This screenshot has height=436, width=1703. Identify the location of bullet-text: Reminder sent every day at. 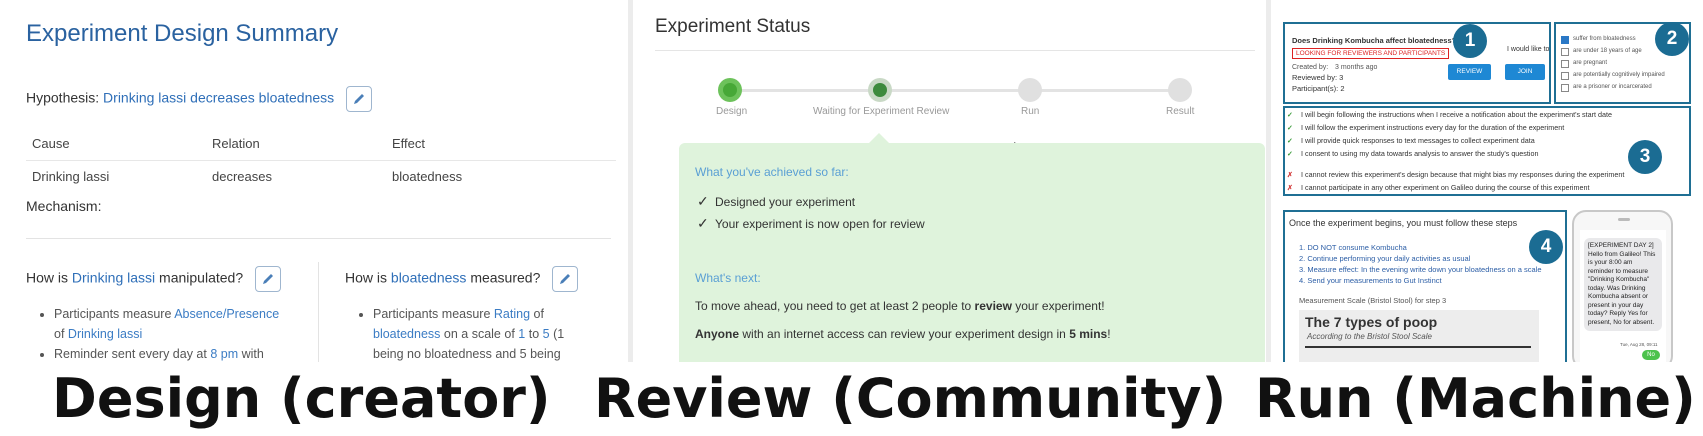
(130, 354).